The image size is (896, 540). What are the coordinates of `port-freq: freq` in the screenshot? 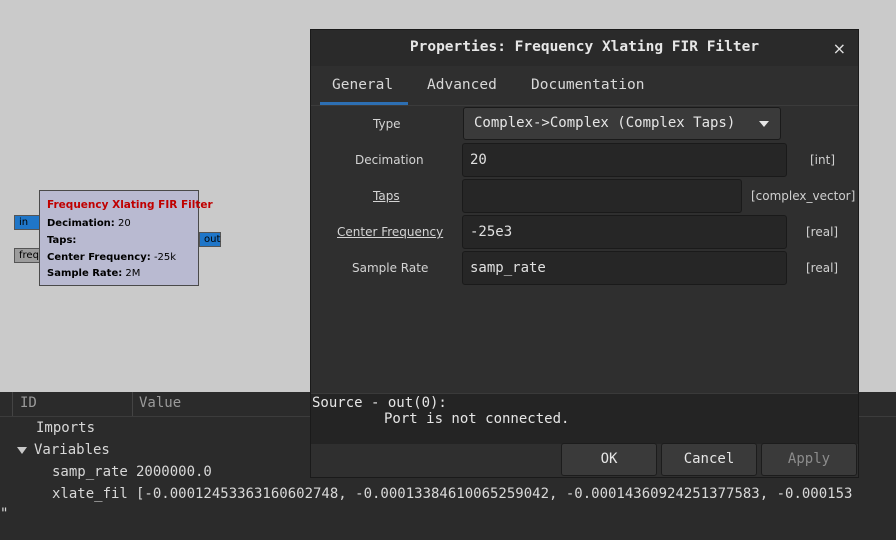 It's located at (27, 255).